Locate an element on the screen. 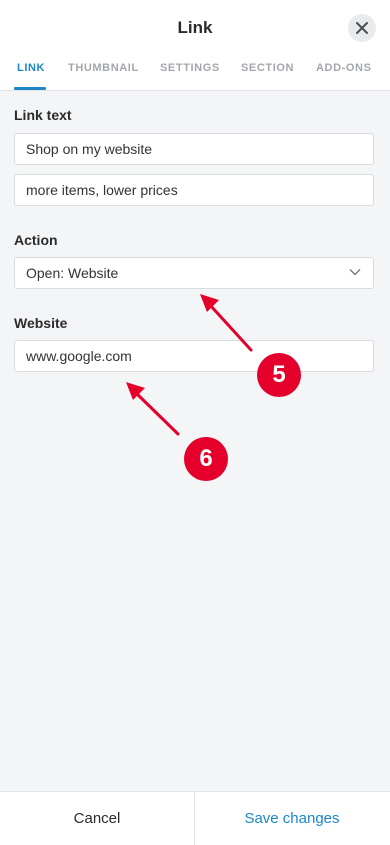 The height and width of the screenshot is (845, 390). save-changes-button: Save changes is located at coordinates (292, 818).